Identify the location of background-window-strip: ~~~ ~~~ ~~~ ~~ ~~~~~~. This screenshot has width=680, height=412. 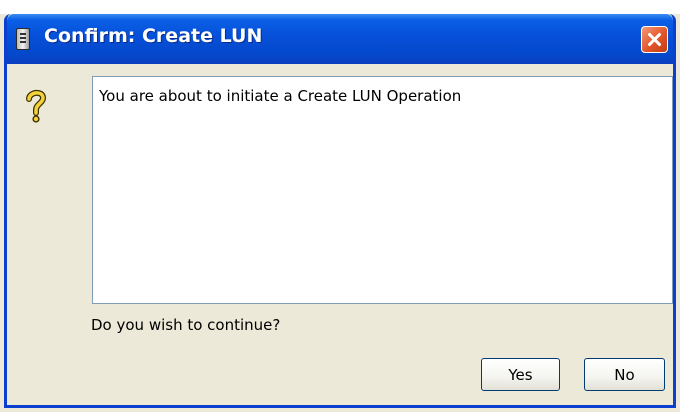
(340, 7).